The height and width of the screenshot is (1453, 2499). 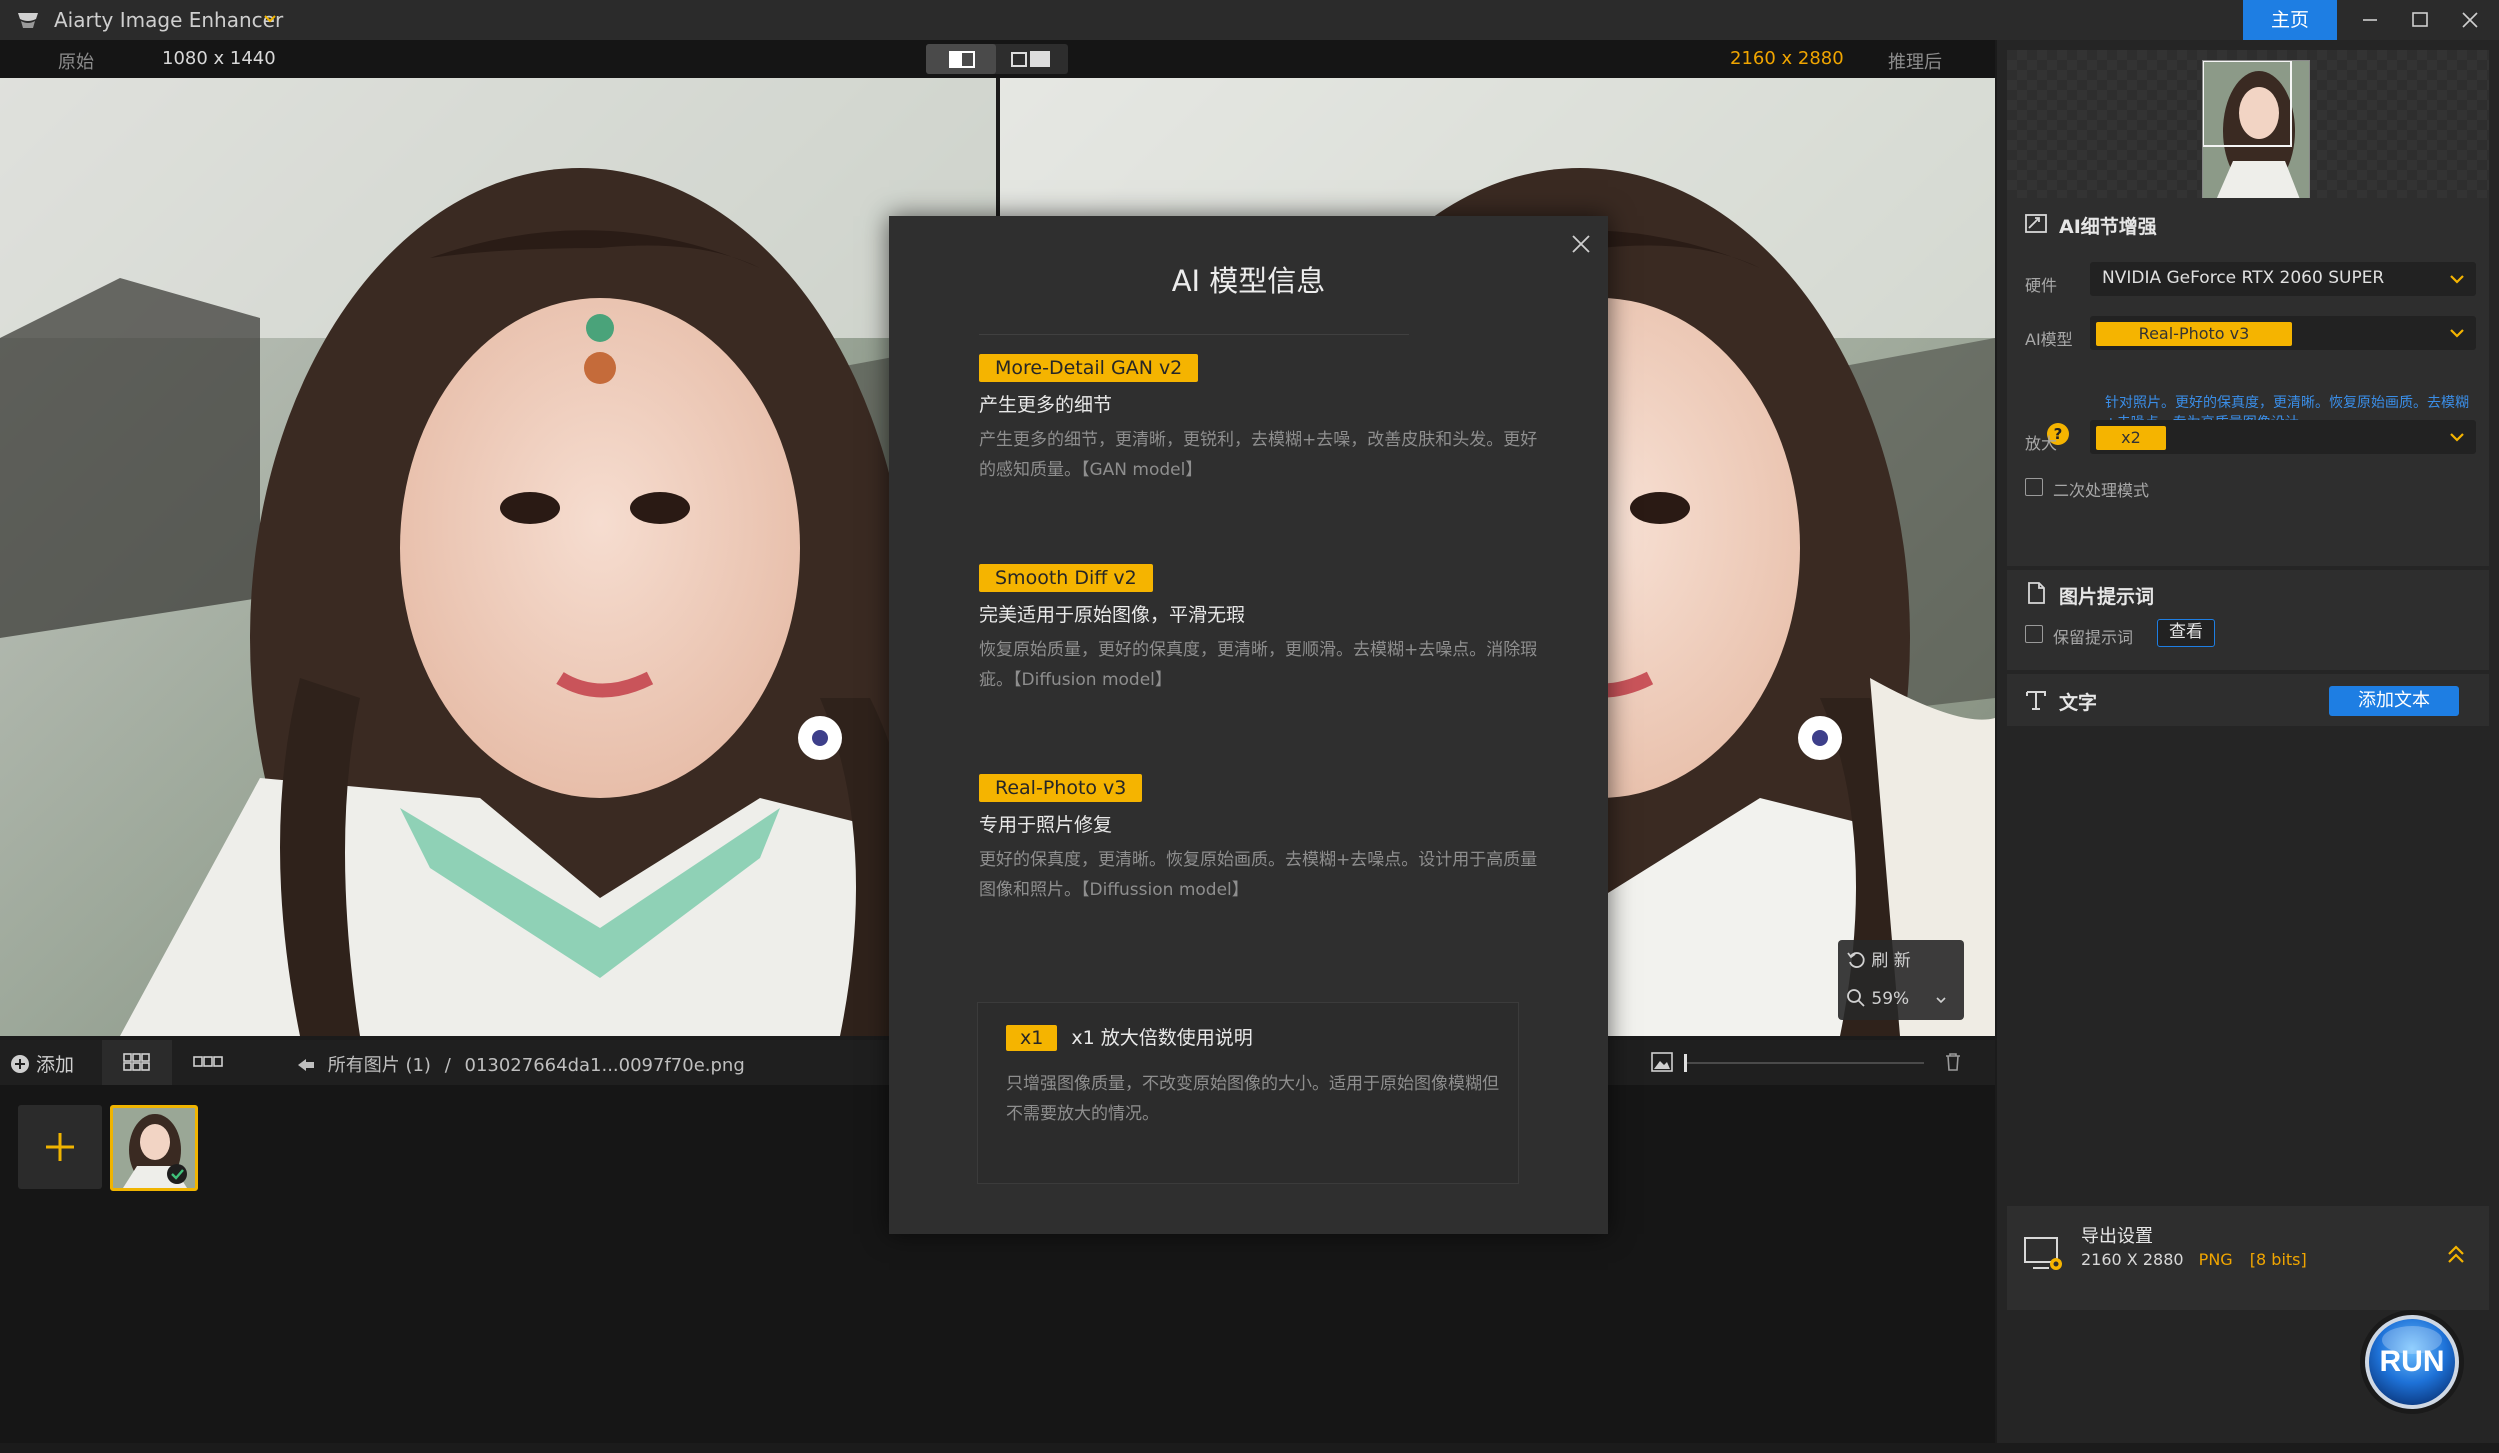 I want to click on navigator-preview, so click(x=2248, y=128).